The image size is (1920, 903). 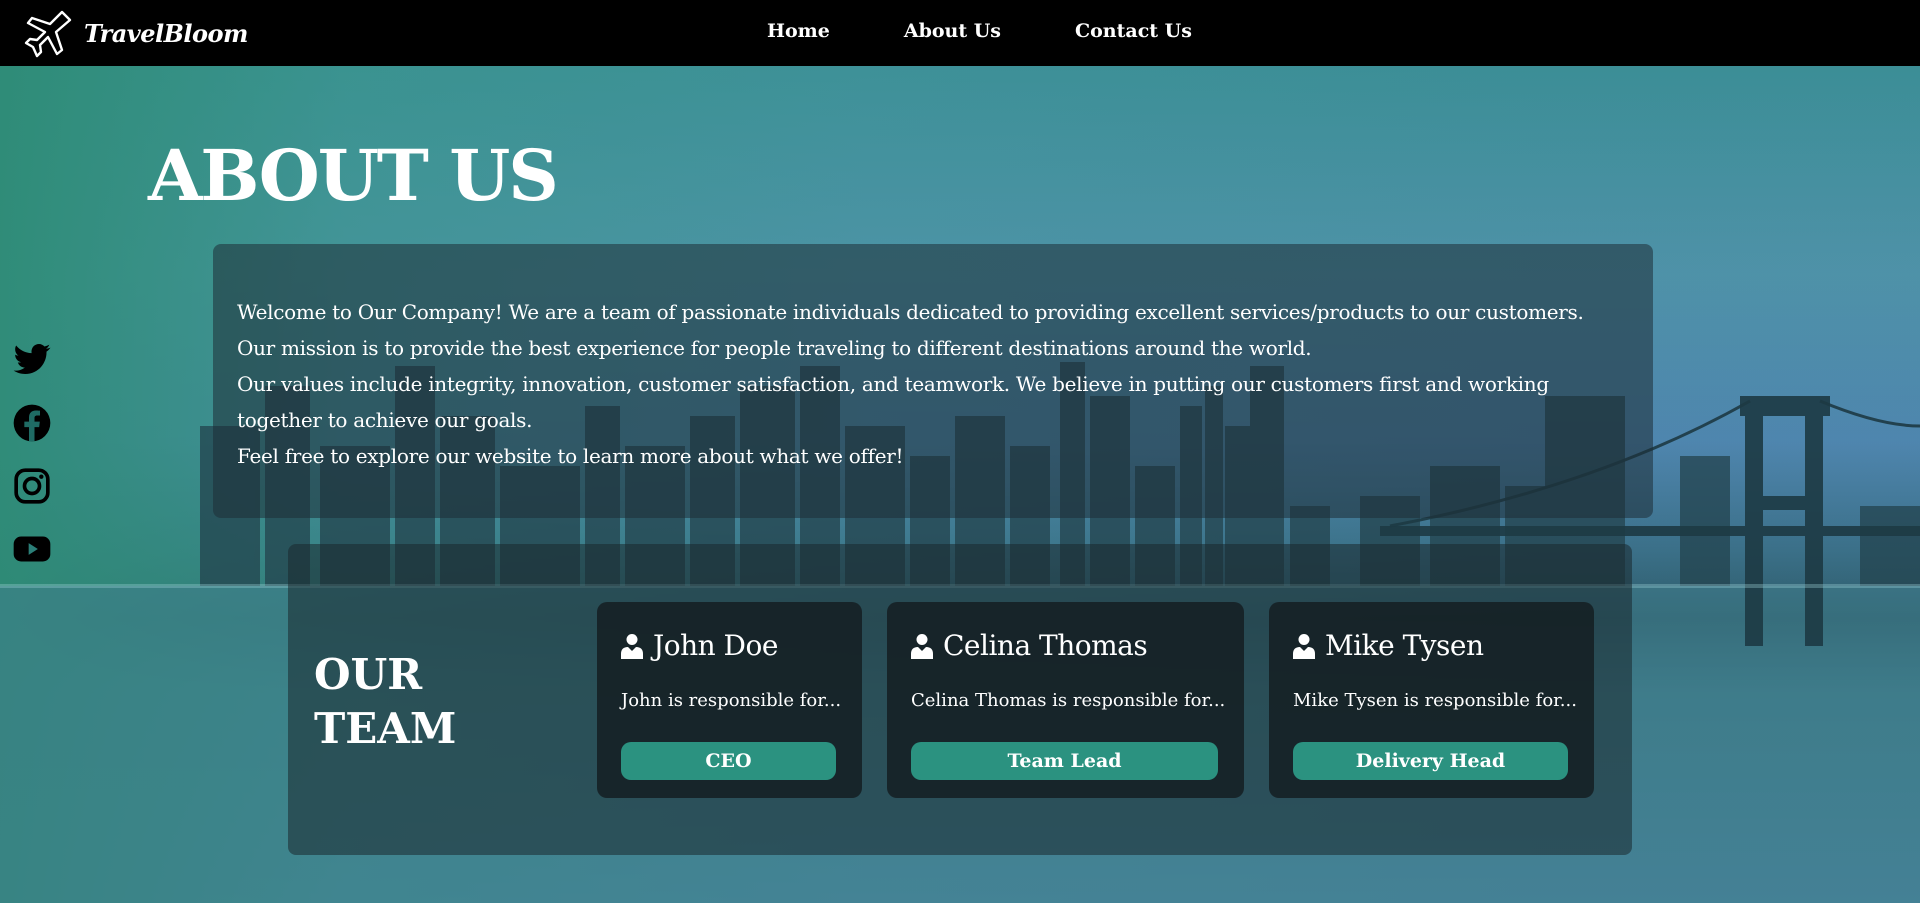 What do you see at coordinates (1404, 645) in the screenshot?
I see `member-name: Mike Tysen` at bounding box center [1404, 645].